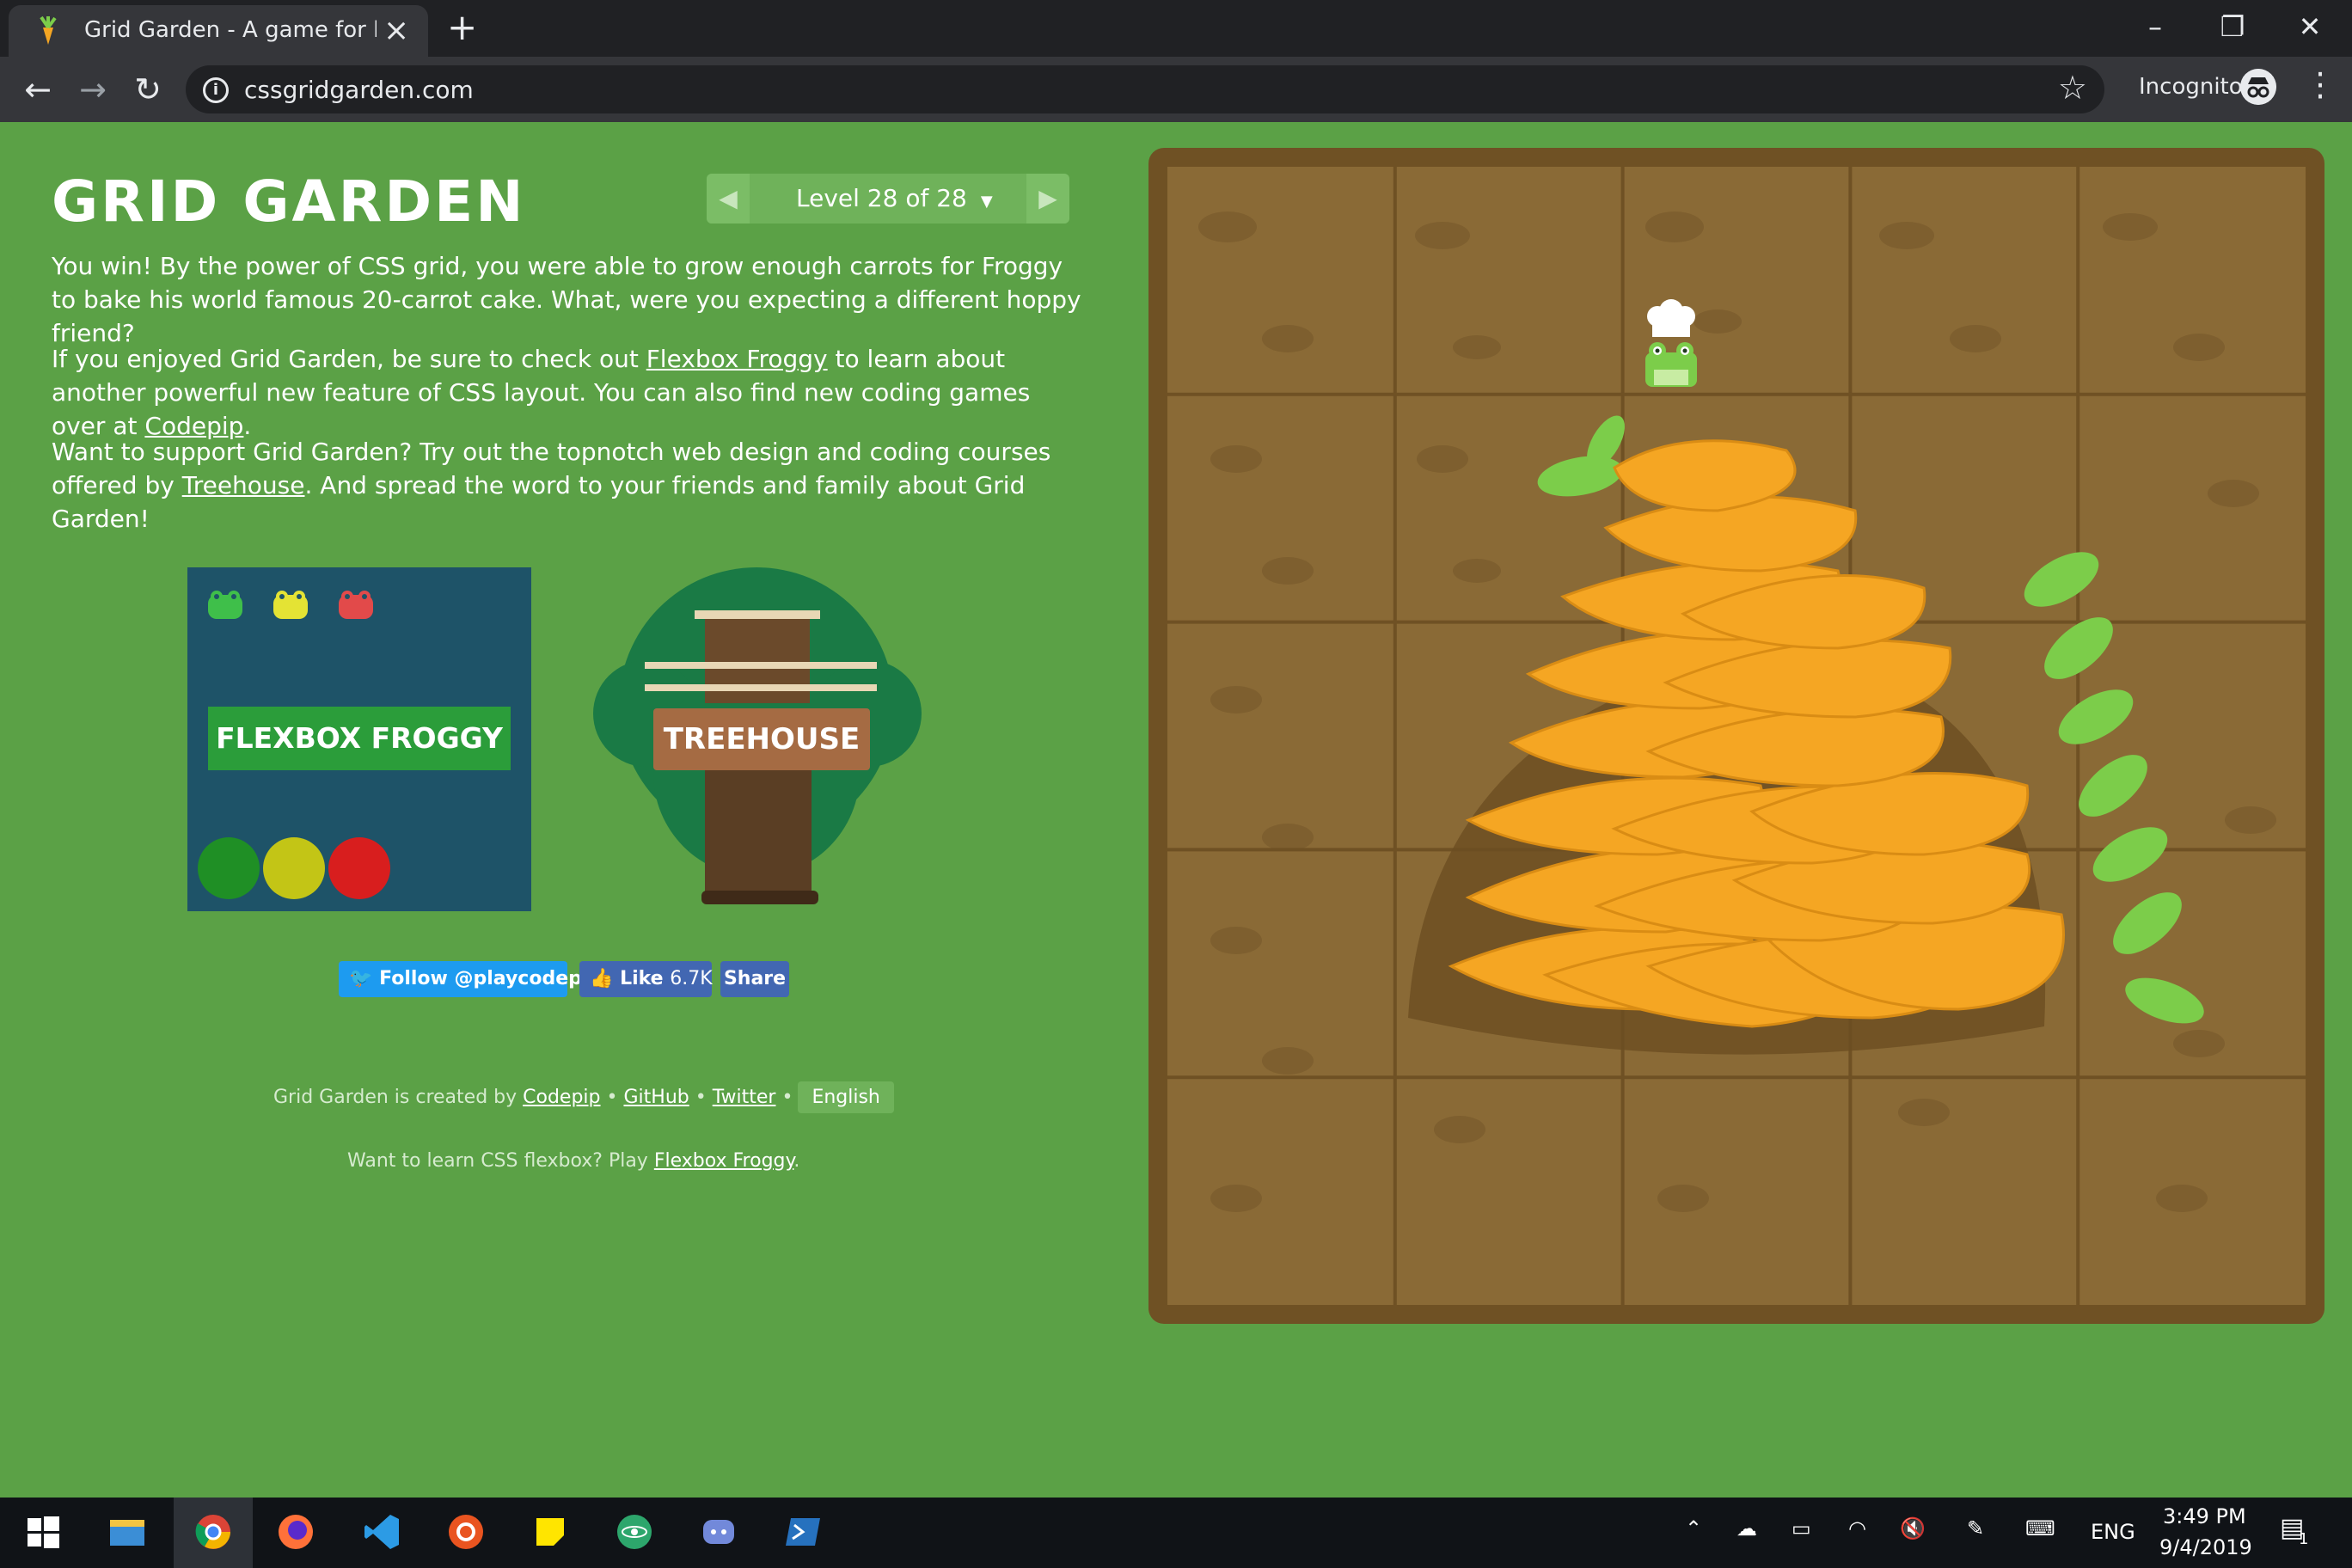 Image resolution: width=2352 pixels, height=1568 pixels. What do you see at coordinates (48, 30) in the screenshot?
I see `carrot-favicon-icon` at bounding box center [48, 30].